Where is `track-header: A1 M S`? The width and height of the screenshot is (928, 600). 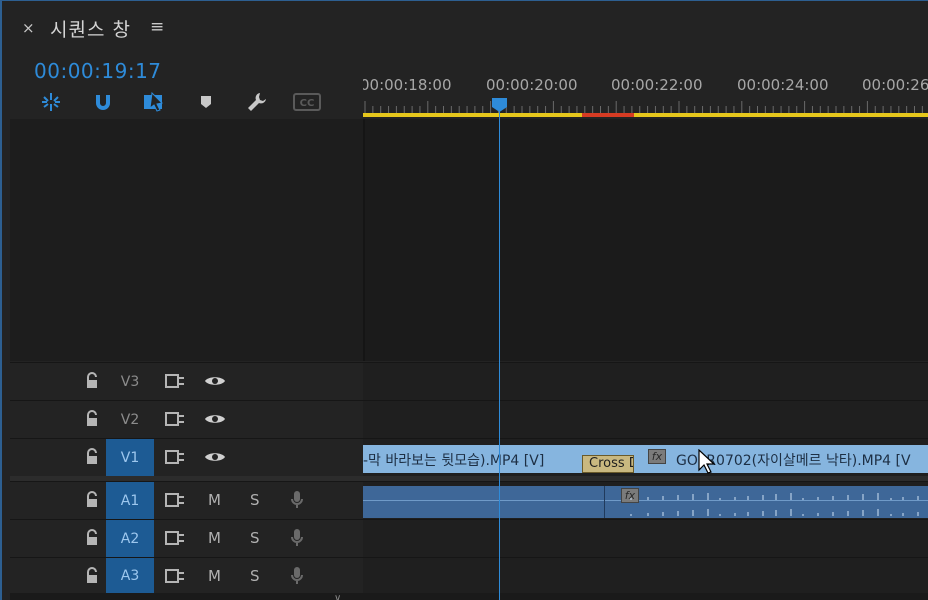 track-header: A1 M S is located at coordinates (186, 500).